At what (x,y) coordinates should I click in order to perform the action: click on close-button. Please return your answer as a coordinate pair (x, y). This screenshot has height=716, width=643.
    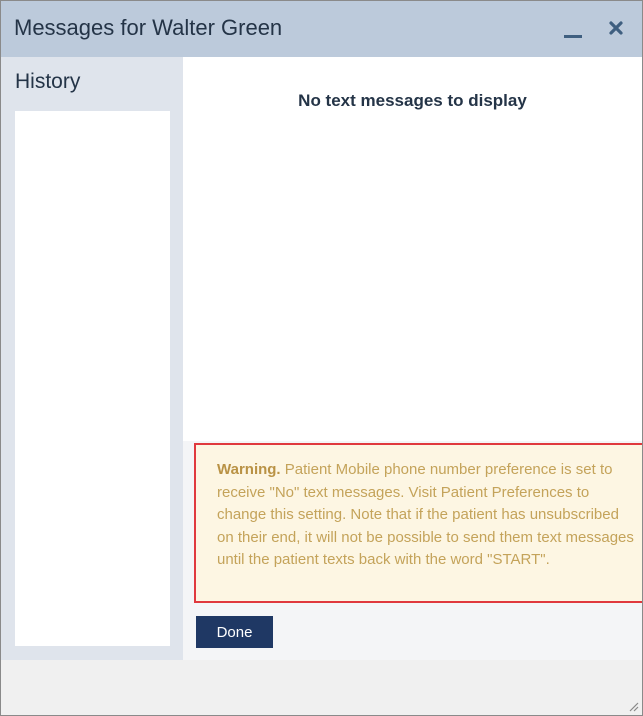
    Looking at the image, I should click on (616, 28).